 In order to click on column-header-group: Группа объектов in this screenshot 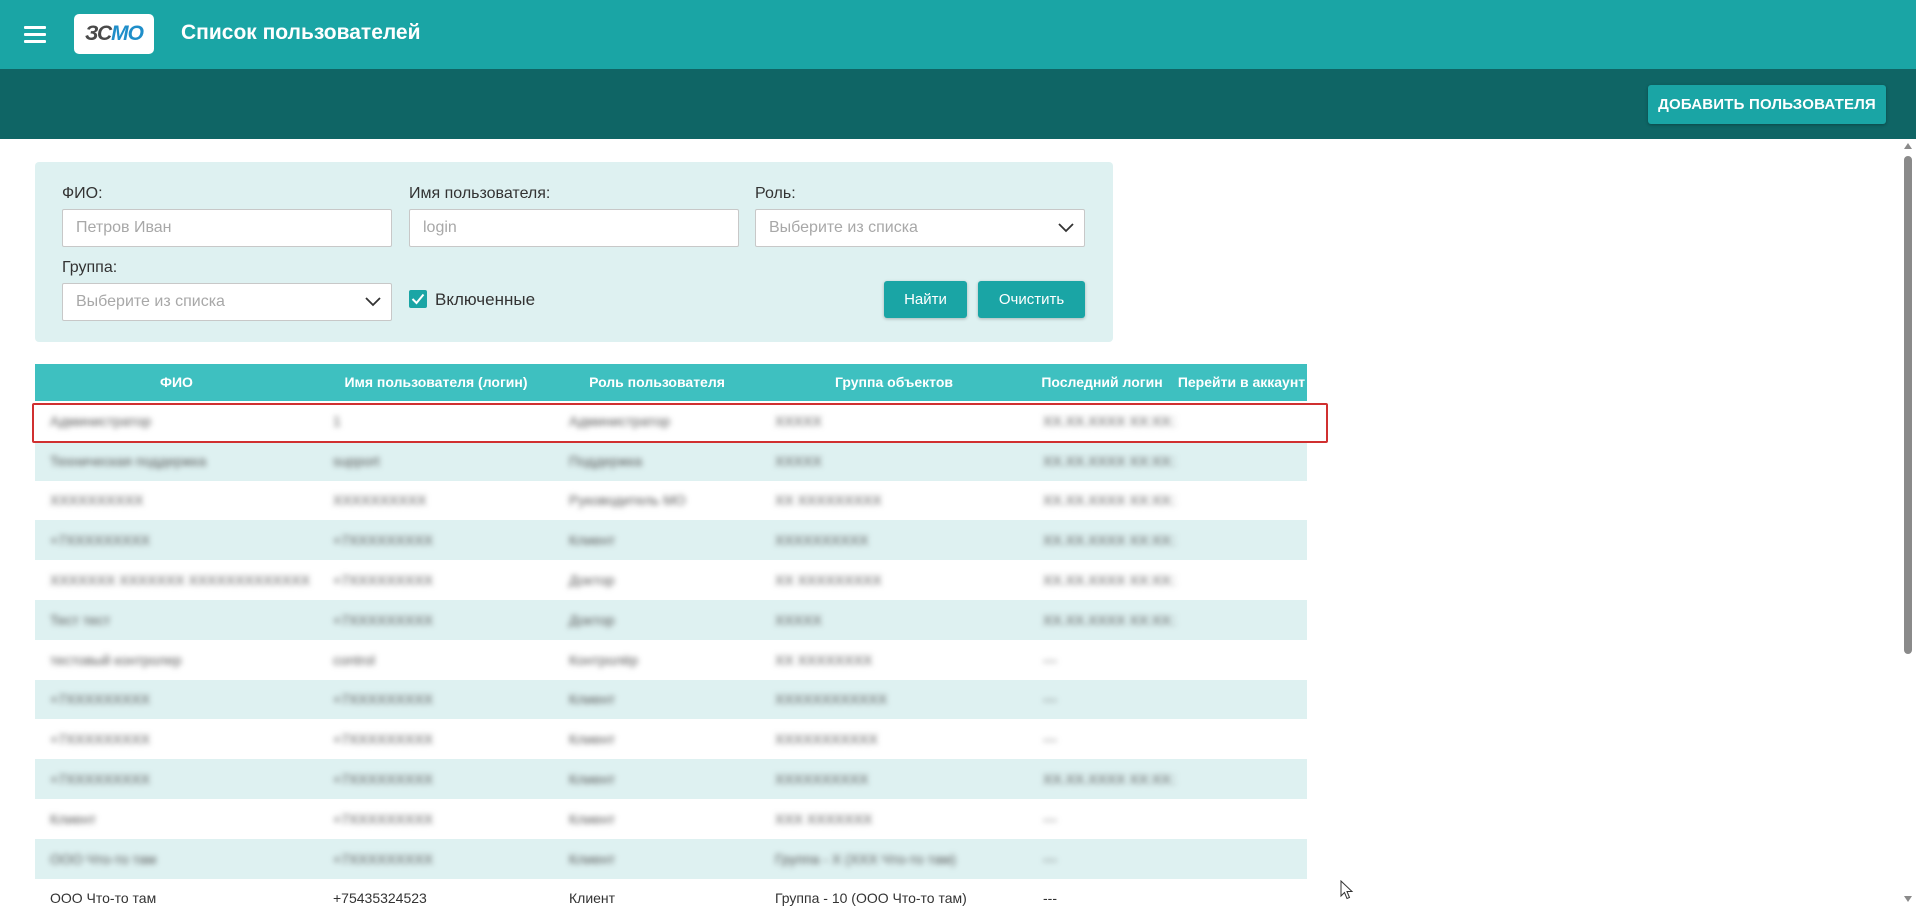, I will do `click(894, 382)`.